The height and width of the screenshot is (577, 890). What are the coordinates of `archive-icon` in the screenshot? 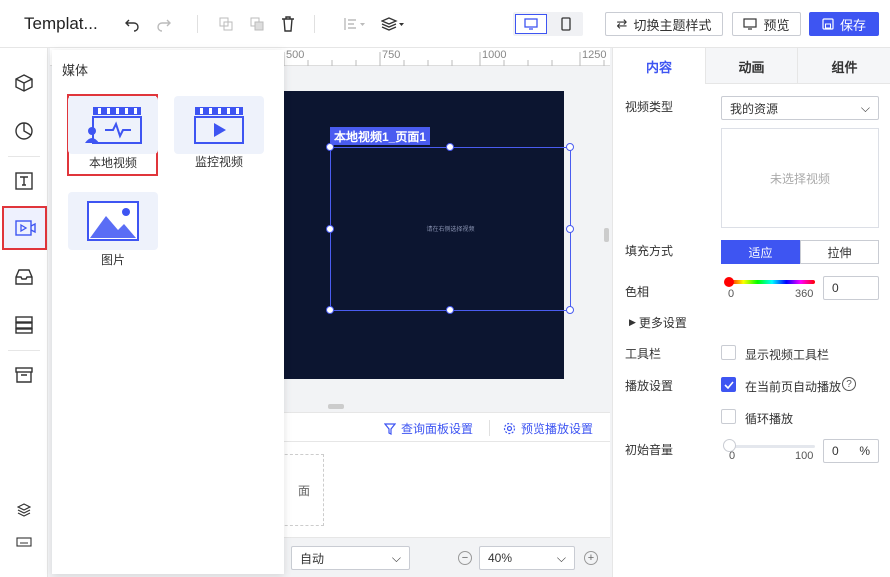 It's located at (24, 375).